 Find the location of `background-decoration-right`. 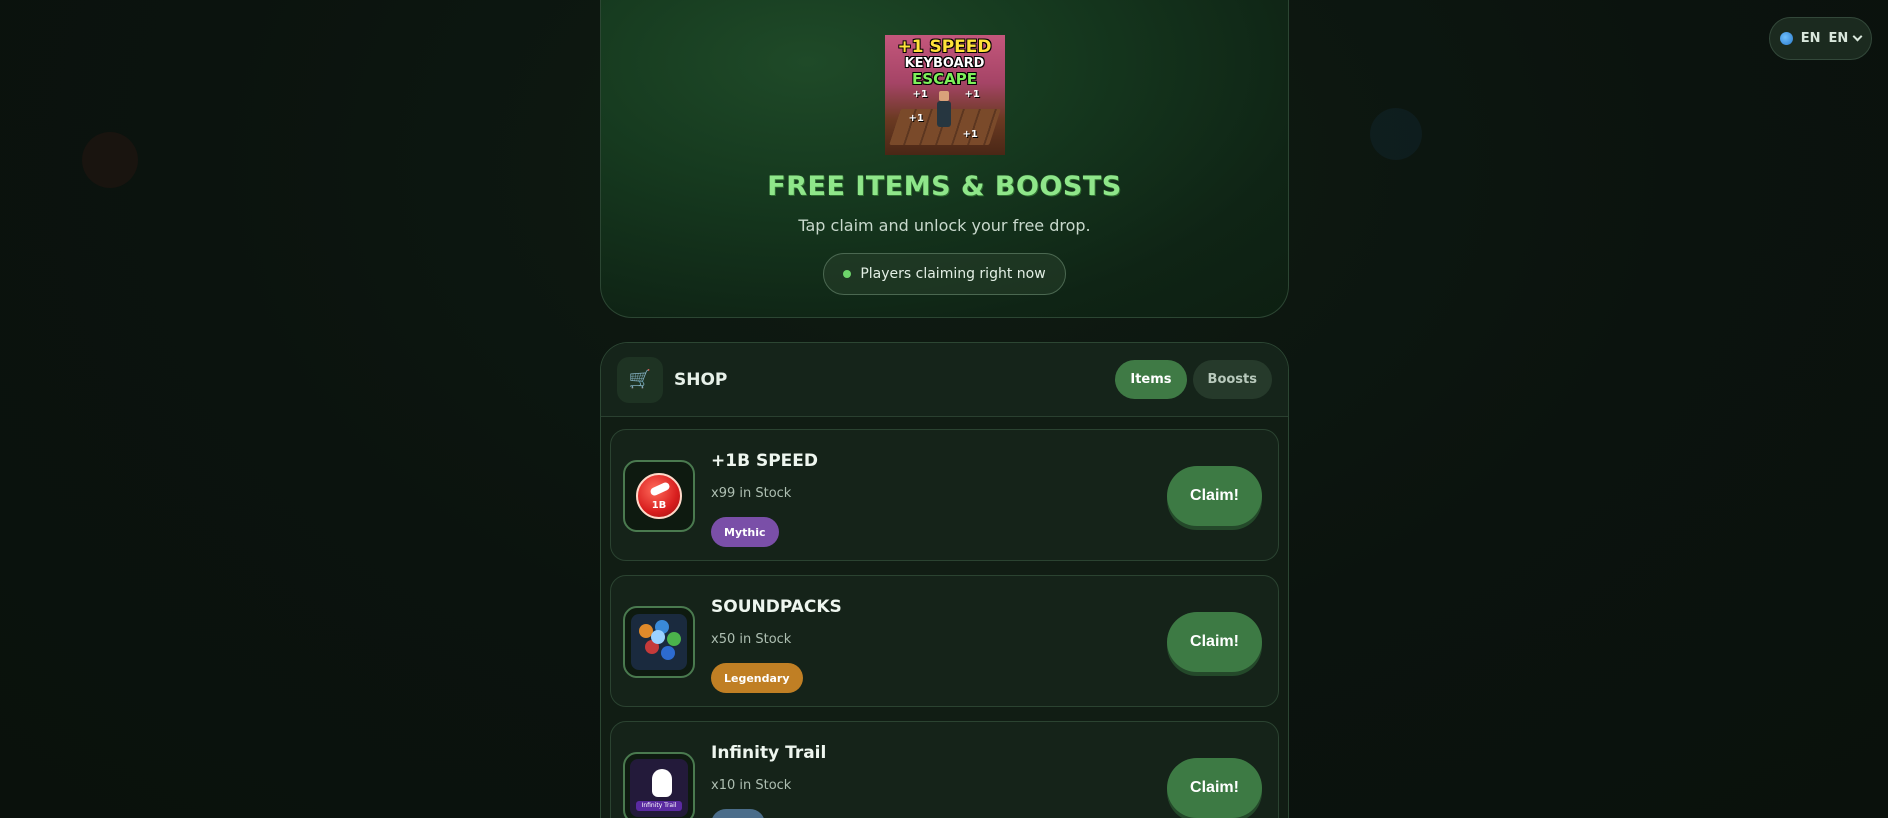

background-decoration-right is located at coordinates (1396, 134).